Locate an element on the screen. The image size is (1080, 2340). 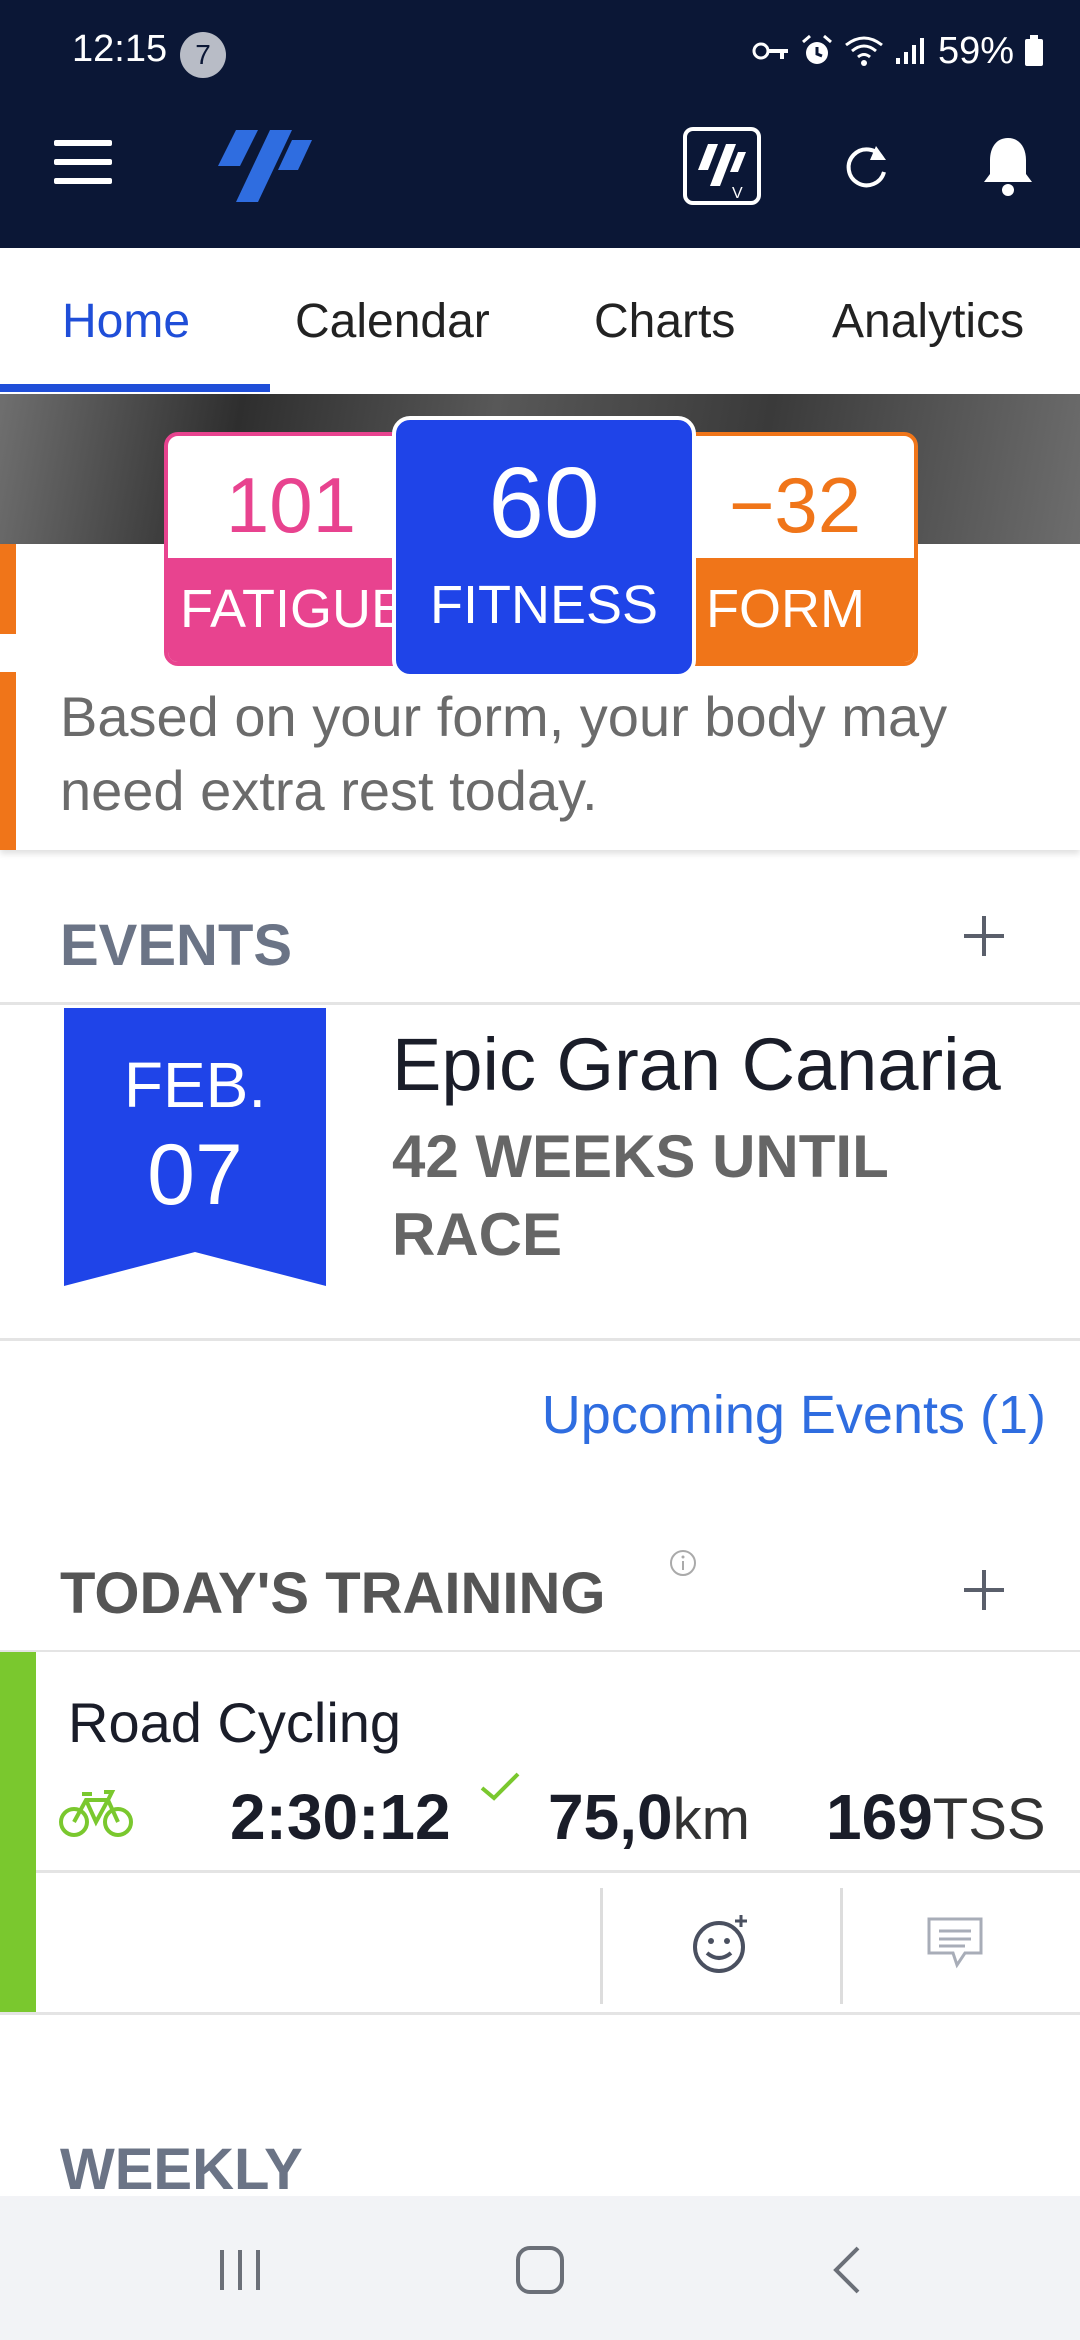
refresh-icon is located at coordinates (866, 166).